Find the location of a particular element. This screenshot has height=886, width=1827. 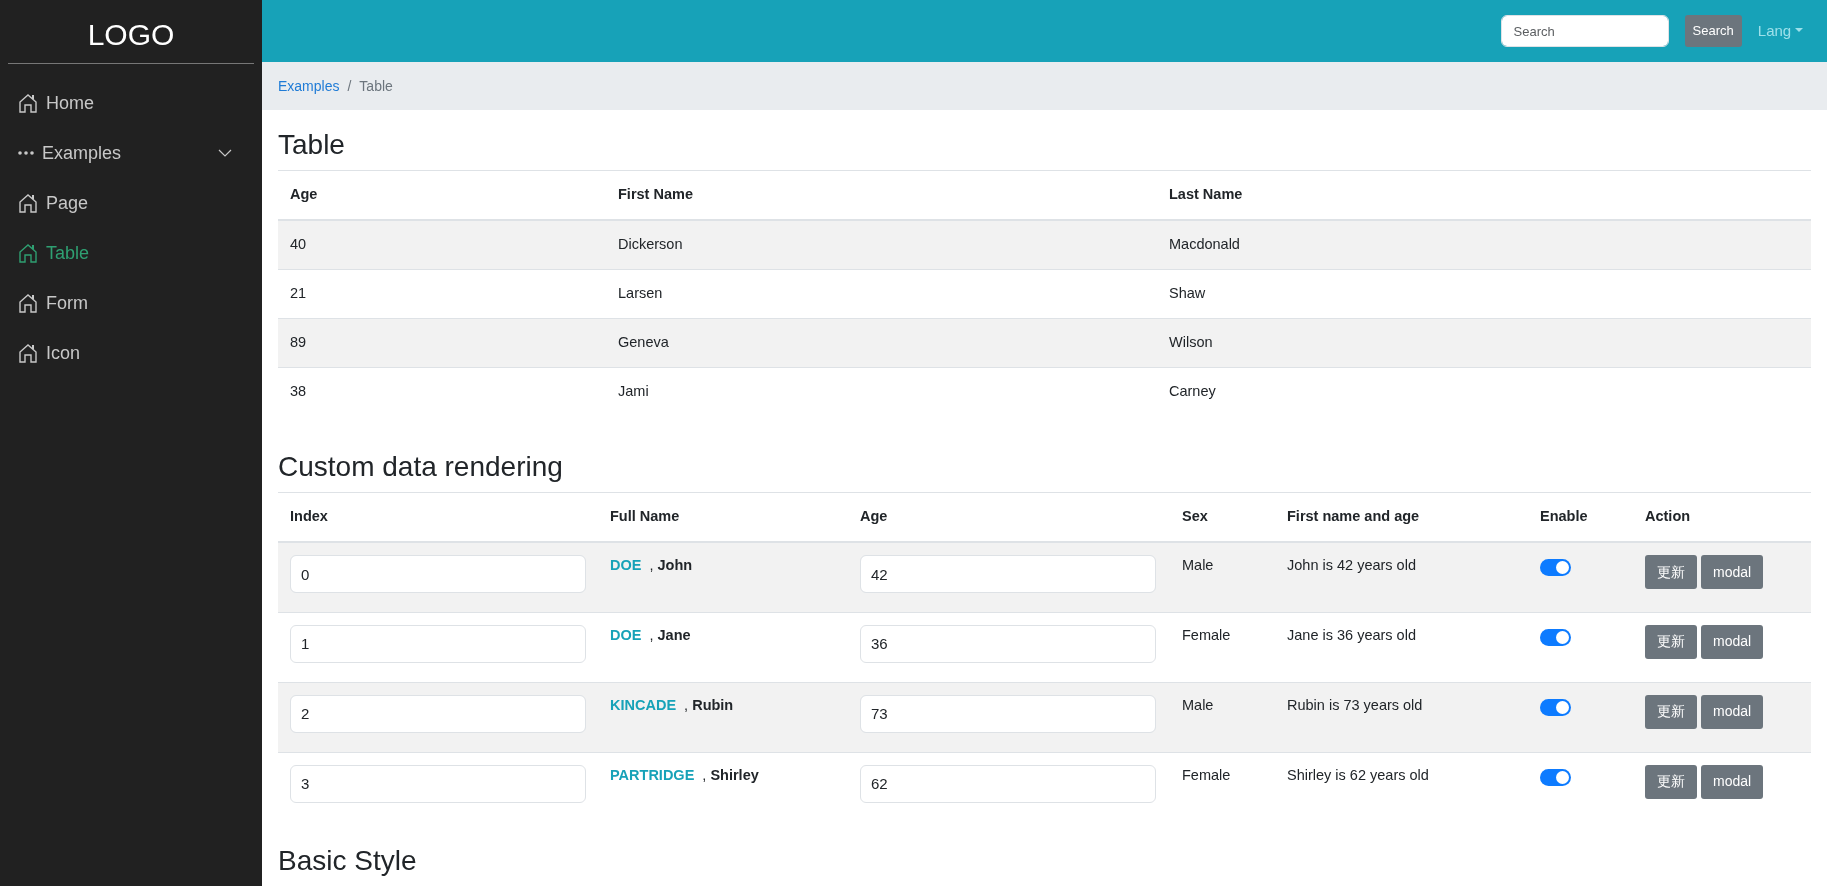

first-name-text: , Jane is located at coordinates (669, 634).